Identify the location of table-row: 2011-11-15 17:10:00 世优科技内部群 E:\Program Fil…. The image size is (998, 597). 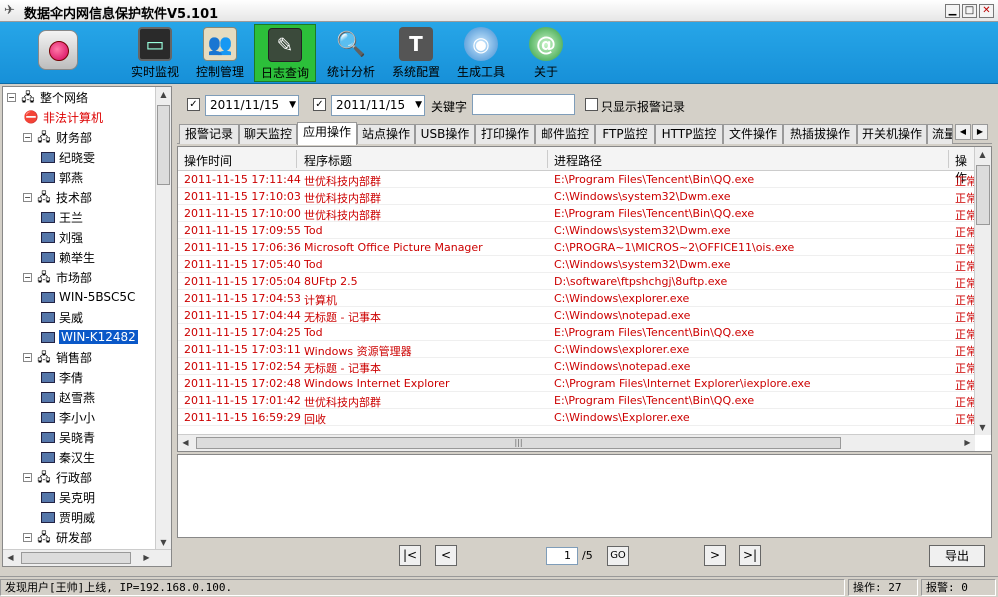
(576, 213).